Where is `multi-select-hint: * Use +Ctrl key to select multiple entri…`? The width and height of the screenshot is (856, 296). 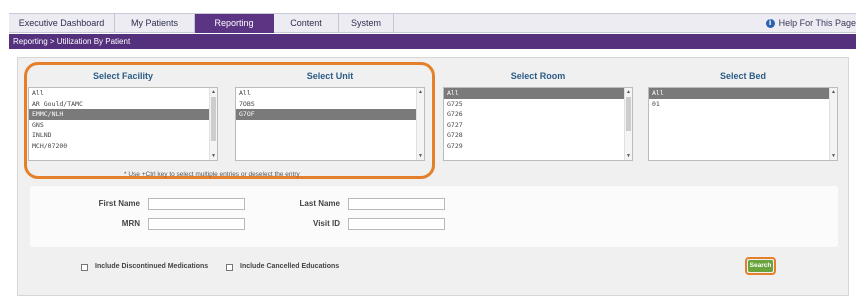 multi-select-hint: * Use +Ctrl key to select multiple entri… is located at coordinates (212, 174).